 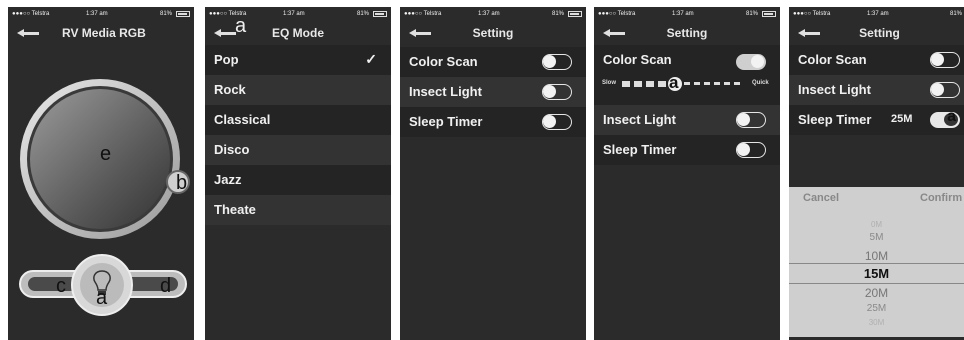 What do you see at coordinates (104, 33) in the screenshot?
I see `page-title: RV Media RGB` at bounding box center [104, 33].